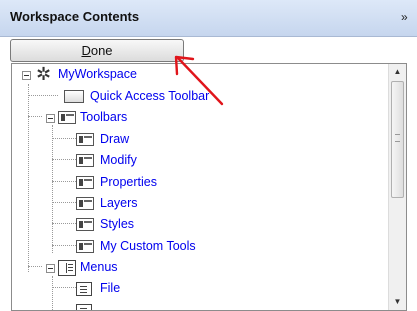 The image size is (417, 311). I want to click on scrollbar-grip-icon, so click(397, 138).